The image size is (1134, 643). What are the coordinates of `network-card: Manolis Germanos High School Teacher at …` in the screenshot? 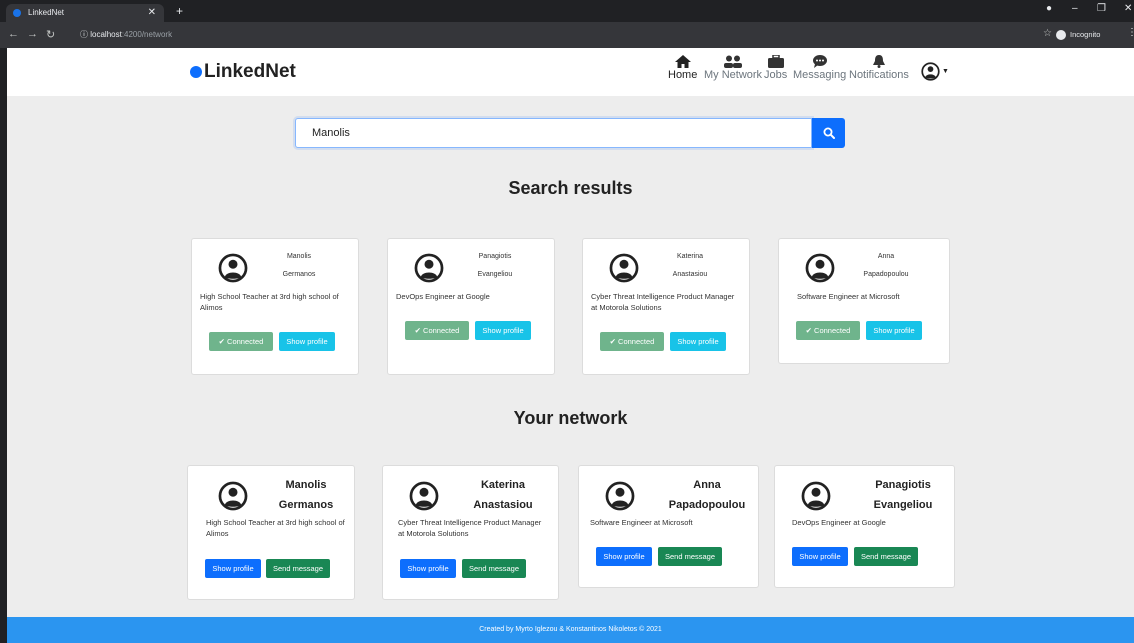 It's located at (271, 532).